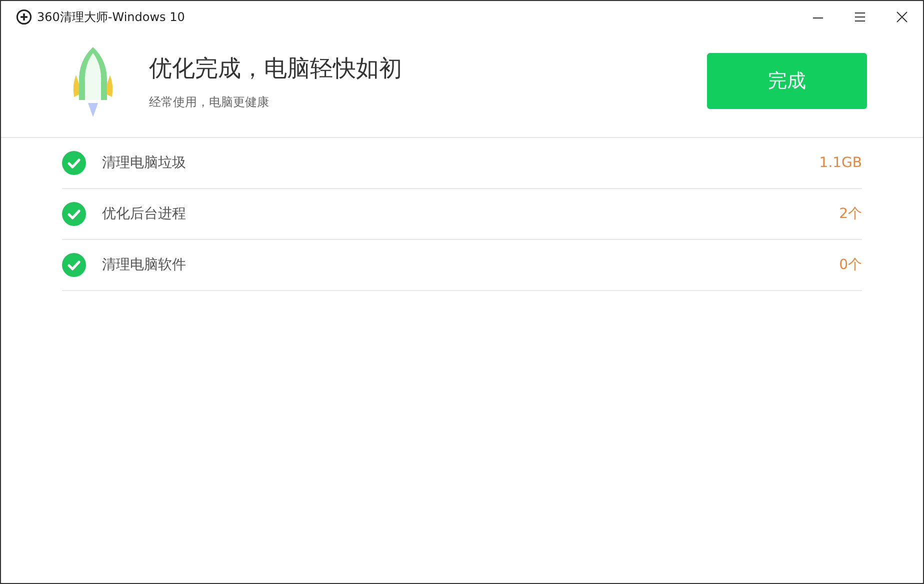  I want to click on task-label: 清理电脑软件, so click(144, 265).